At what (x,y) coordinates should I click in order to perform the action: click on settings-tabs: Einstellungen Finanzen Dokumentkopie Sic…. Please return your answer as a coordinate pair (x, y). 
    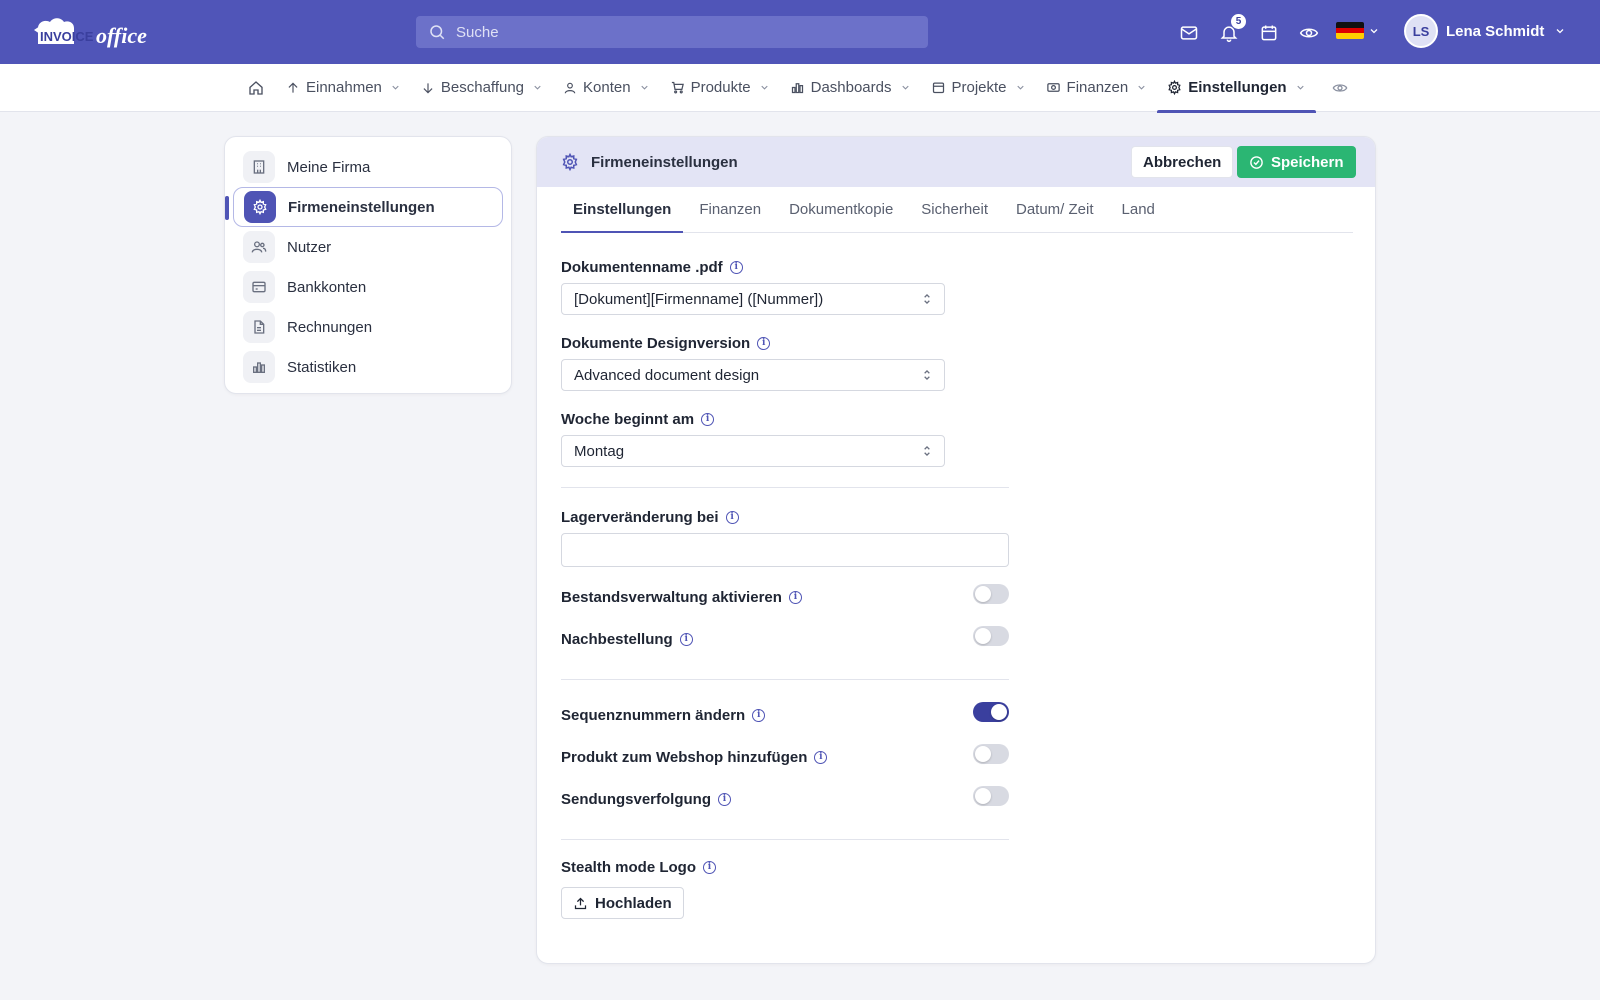
    Looking at the image, I should click on (957, 210).